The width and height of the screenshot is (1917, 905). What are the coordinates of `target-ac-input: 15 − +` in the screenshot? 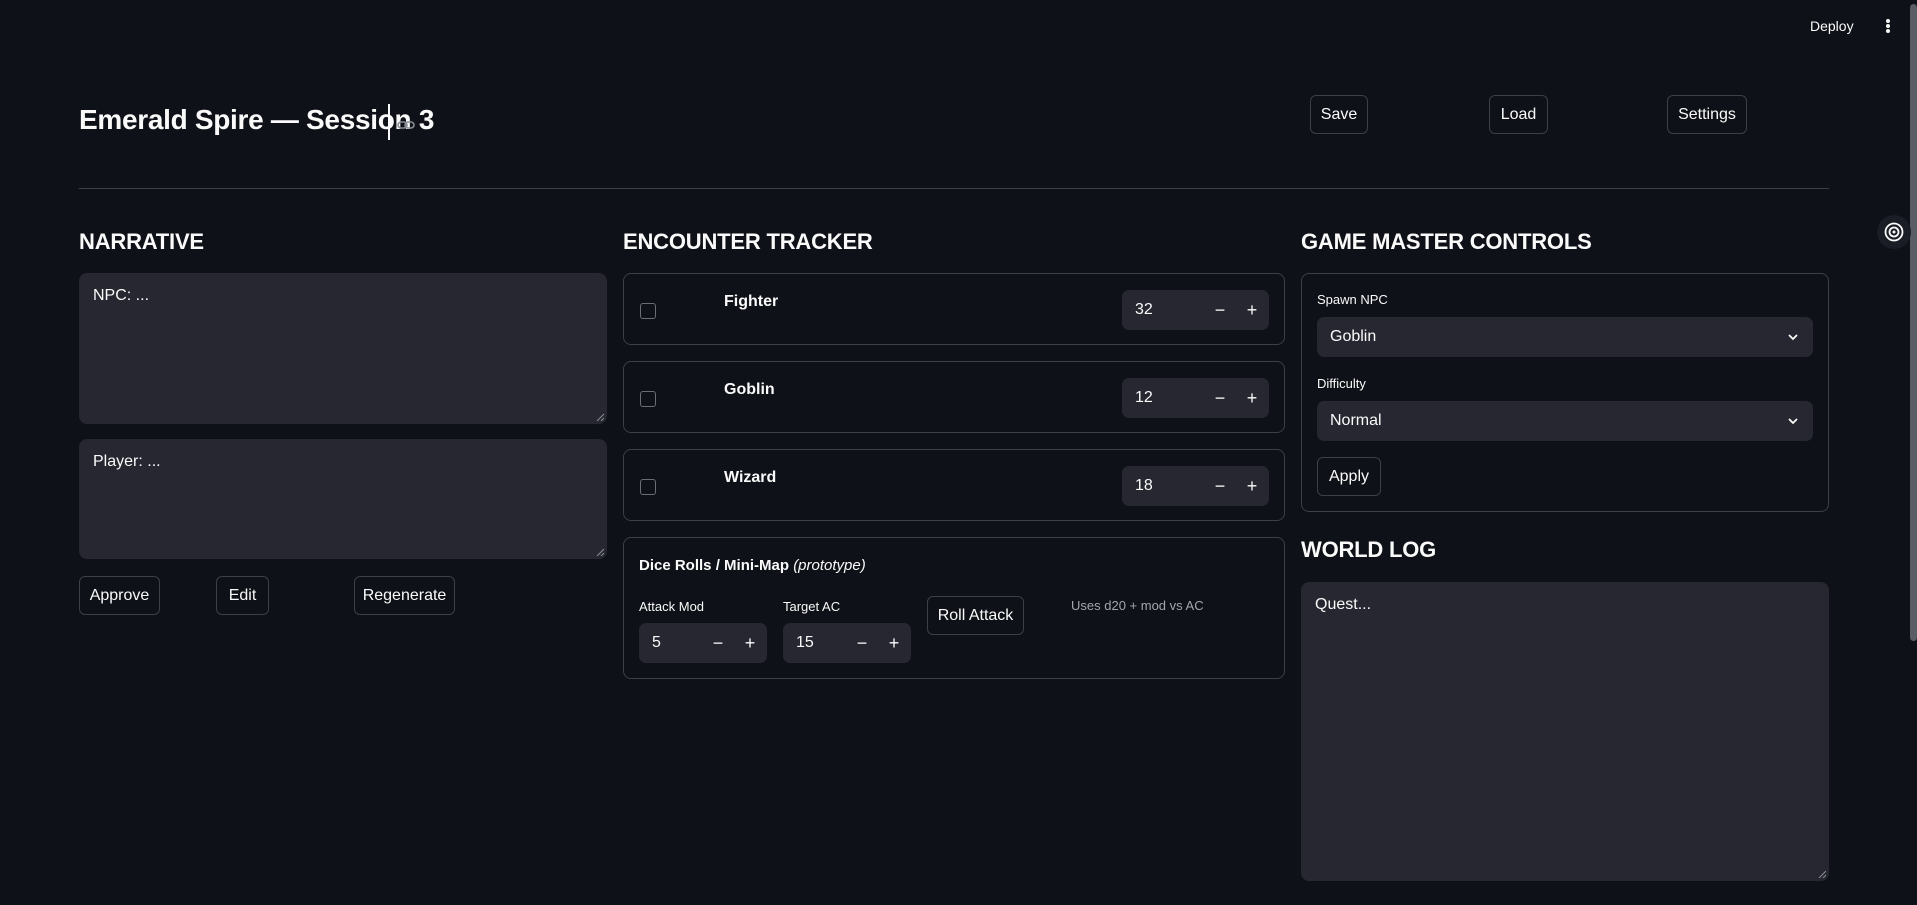 It's located at (847, 643).